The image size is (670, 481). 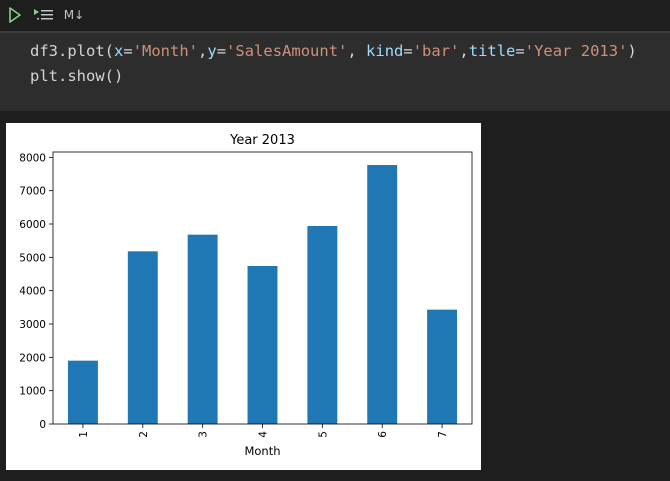 What do you see at coordinates (119, 51) in the screenshot?
I see `code-token: x` at bounding box center [119, 51].